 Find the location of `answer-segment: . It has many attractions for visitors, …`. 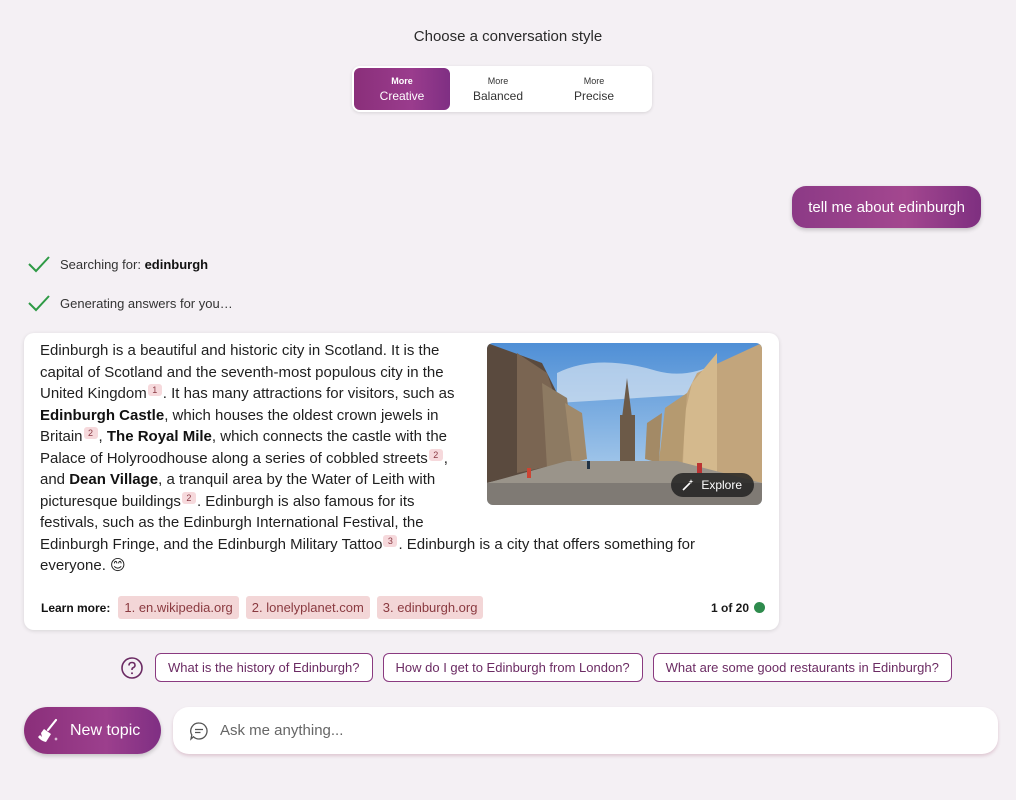

answer-segment: . It has many attractions for visitors, … is located at coordinates (308, 393).